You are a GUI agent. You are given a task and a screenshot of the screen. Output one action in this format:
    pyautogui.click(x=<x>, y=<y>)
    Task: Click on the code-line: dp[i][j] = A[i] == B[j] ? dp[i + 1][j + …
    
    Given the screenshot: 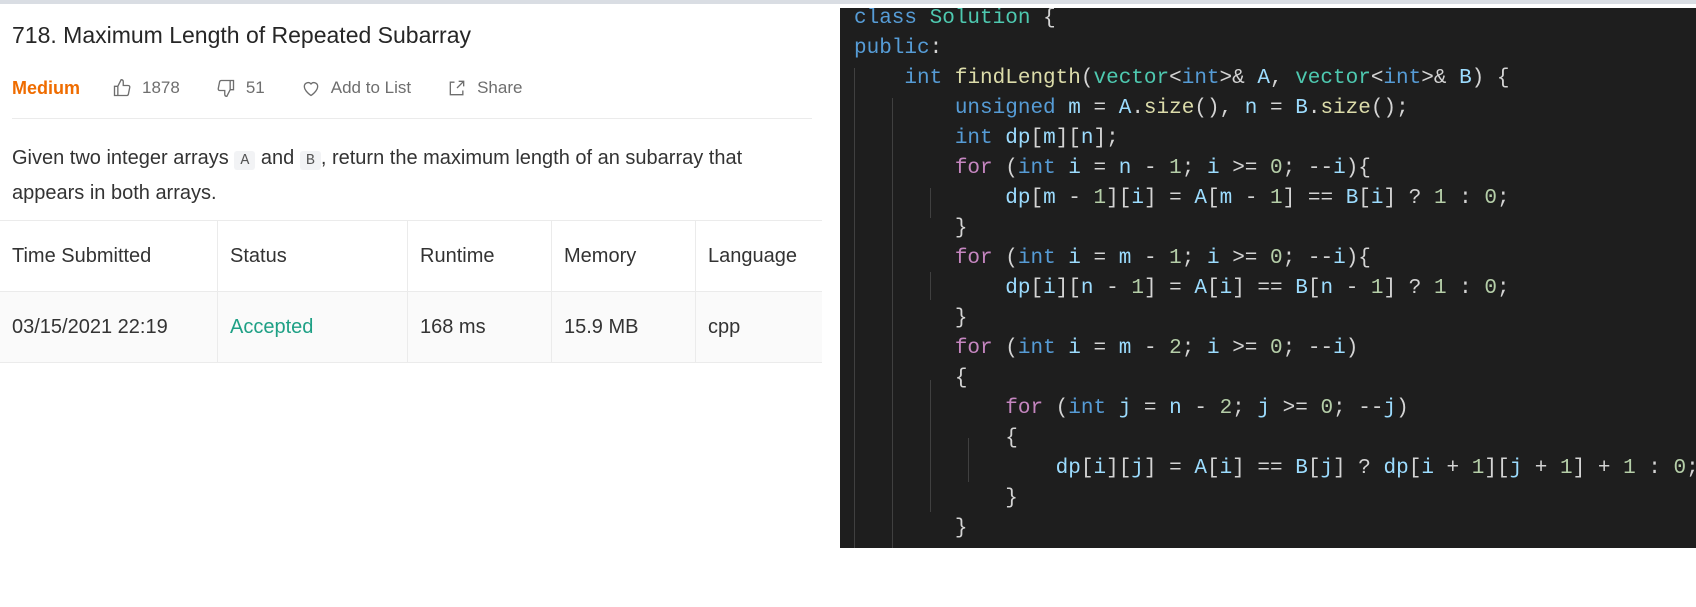 What is the action you would take?
    pyautogui.click(x=1375, y=468)
    